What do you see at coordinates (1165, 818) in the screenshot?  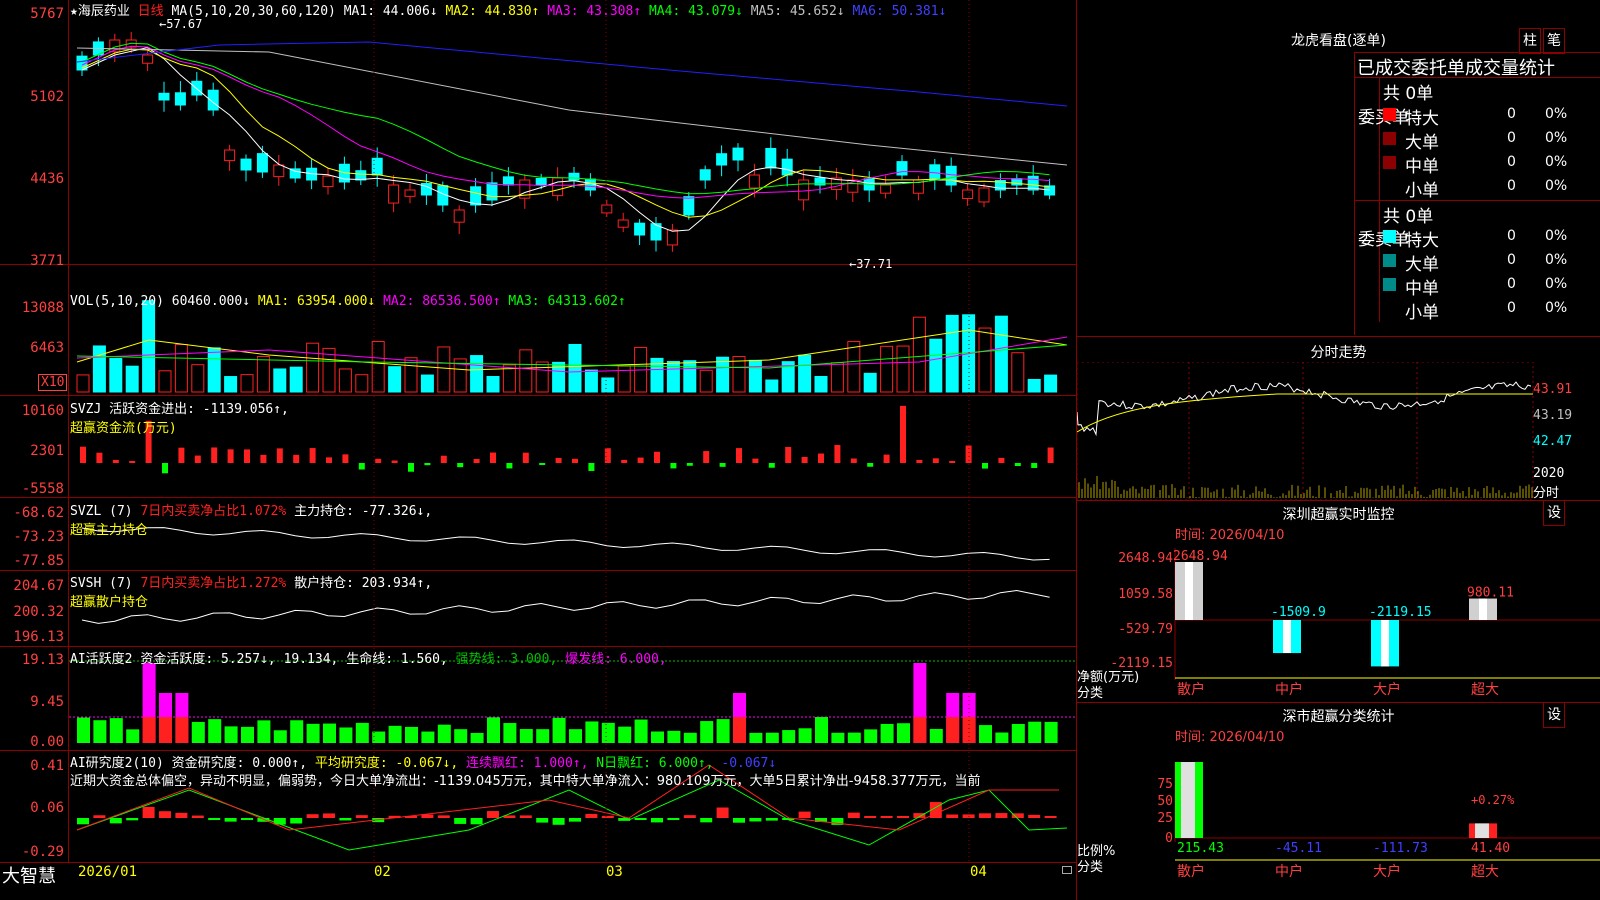 I see `szc-axis-label: 25` at bounding box center [1165, 818].